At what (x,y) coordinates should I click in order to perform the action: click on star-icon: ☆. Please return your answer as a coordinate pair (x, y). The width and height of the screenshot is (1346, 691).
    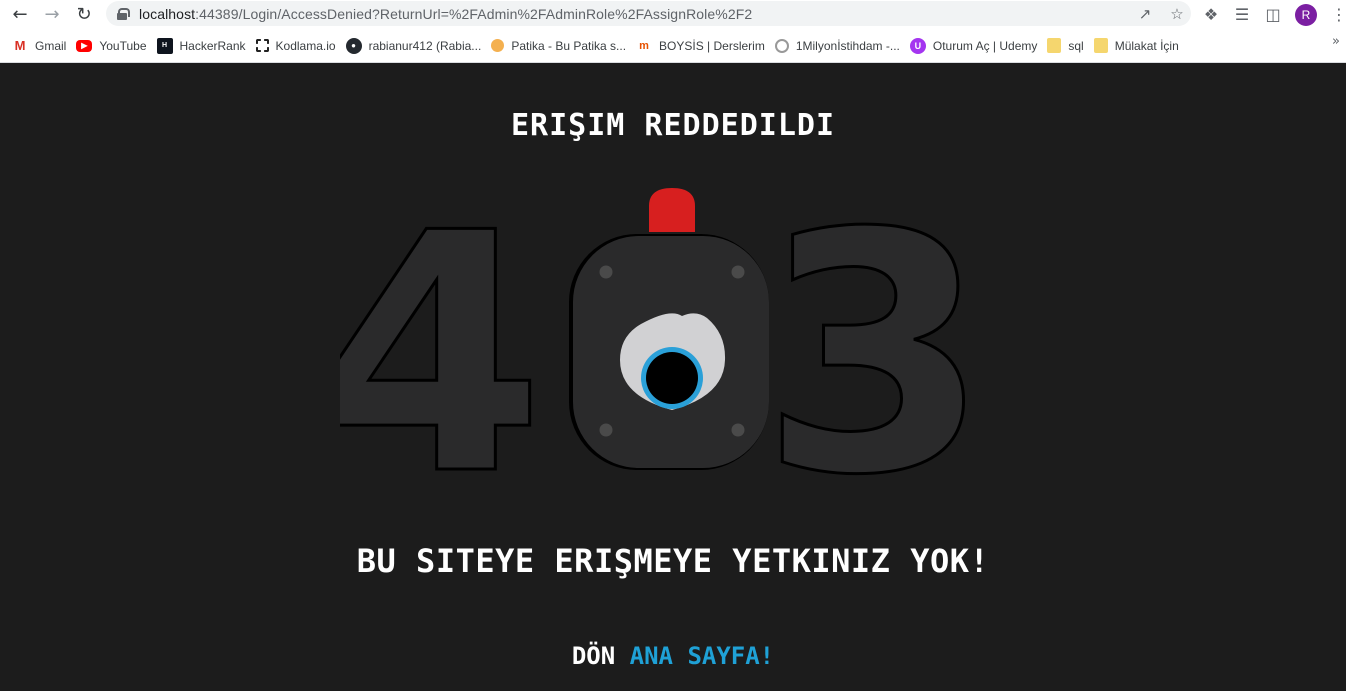
    Looking at the image, I should click on (1177, 14).